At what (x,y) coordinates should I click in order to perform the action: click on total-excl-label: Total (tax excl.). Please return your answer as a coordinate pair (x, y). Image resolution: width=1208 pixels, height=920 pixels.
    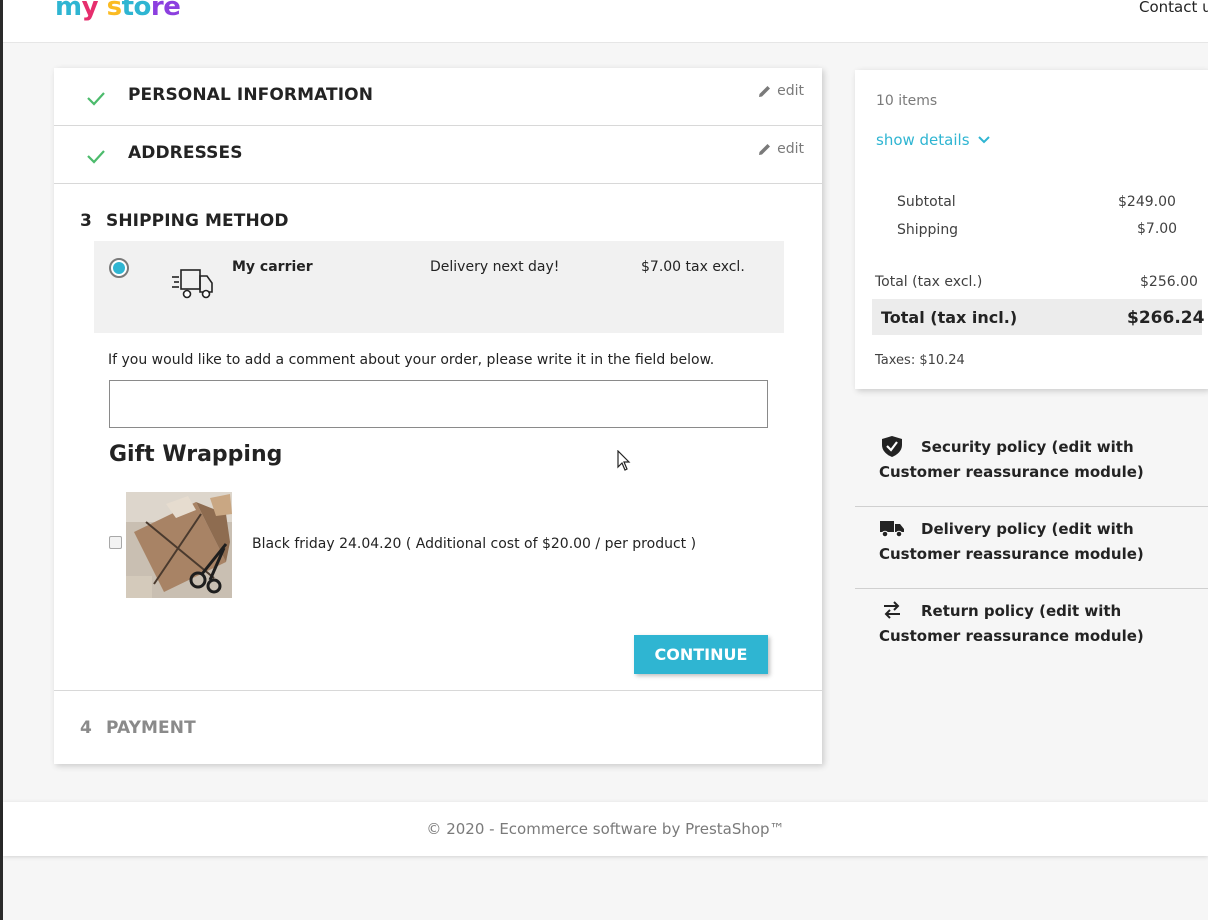
    Looking at the image, I should click on (929, 282).